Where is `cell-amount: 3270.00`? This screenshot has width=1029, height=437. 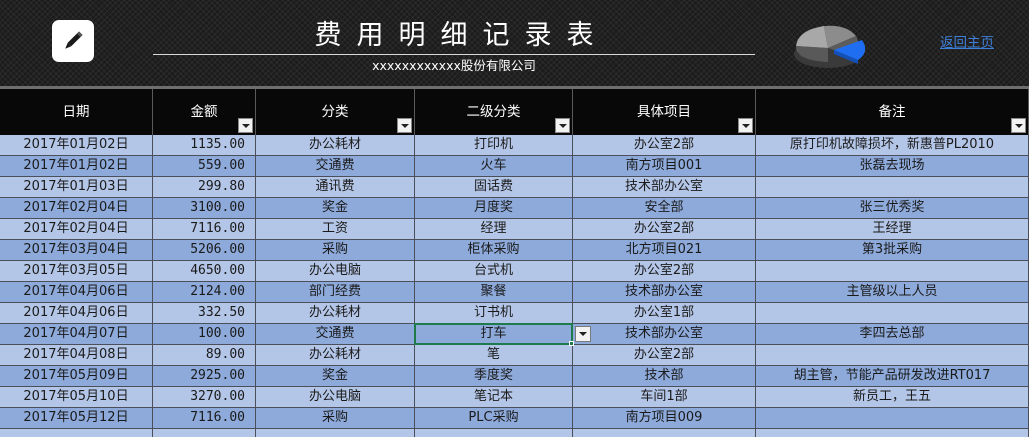
cell-amount: 3270.00 is located at coordinates (204, 397).